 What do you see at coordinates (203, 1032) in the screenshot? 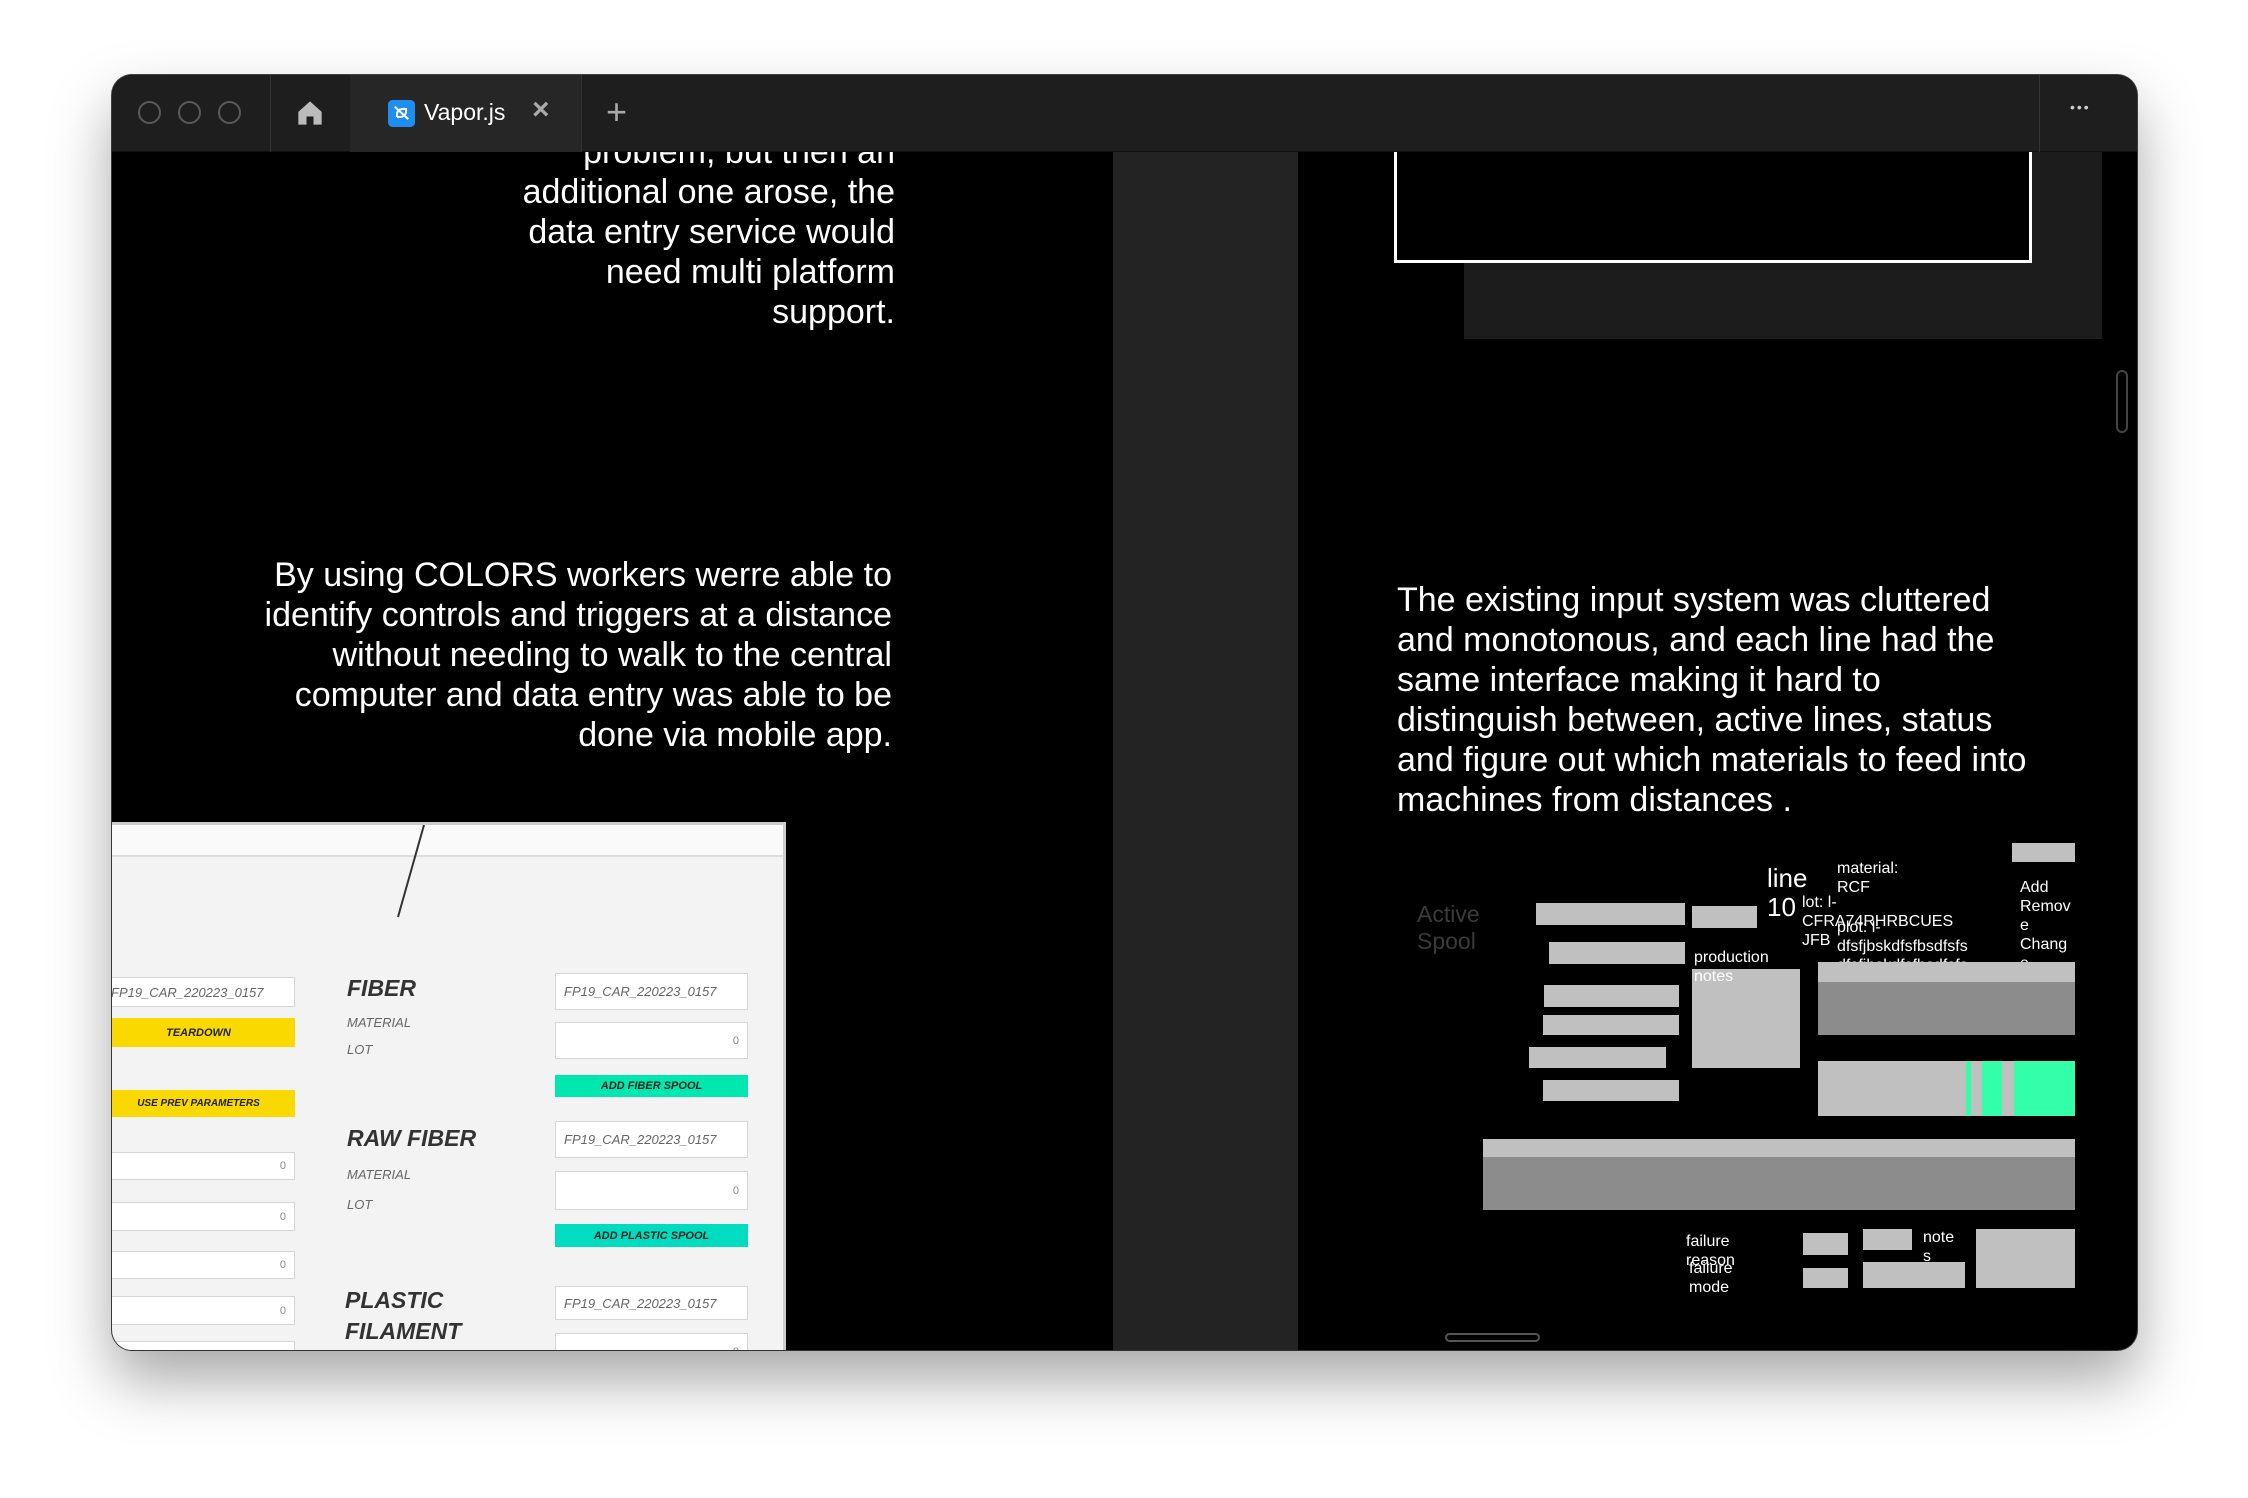
I see `teardown-button: TEARDOWN` at bounding box center [203, 1032].